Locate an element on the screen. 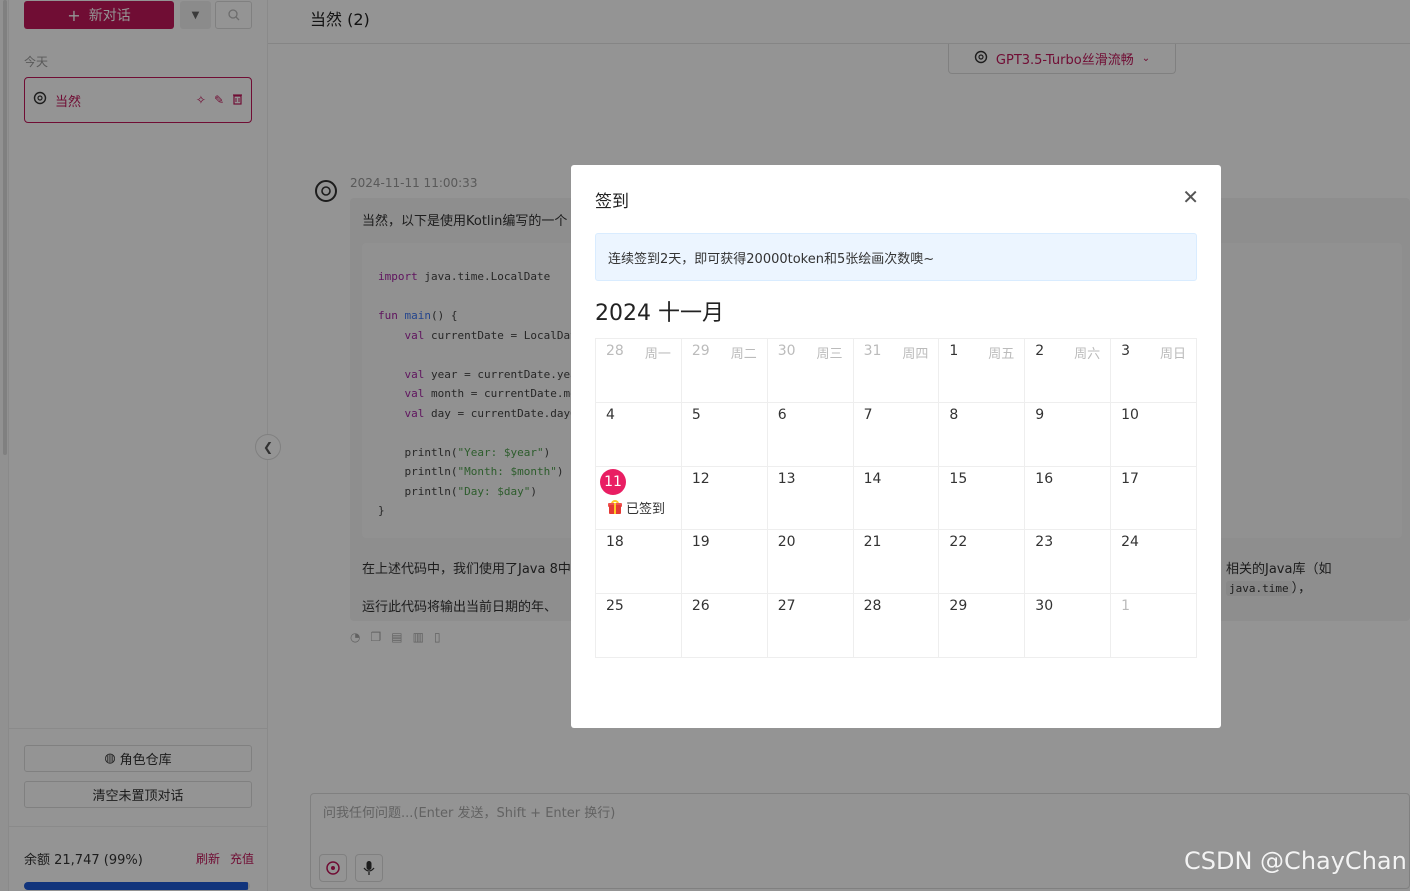  calendar-day-number: 18 is located at coordinates (615, 542).